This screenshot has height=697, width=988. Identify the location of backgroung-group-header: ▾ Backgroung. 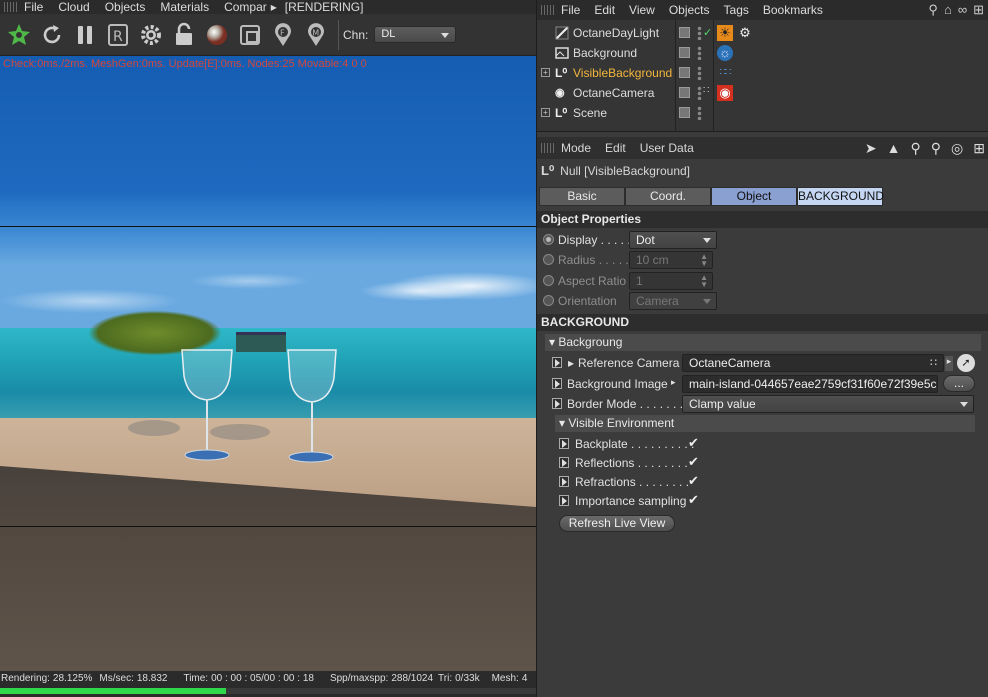
(763, 342).